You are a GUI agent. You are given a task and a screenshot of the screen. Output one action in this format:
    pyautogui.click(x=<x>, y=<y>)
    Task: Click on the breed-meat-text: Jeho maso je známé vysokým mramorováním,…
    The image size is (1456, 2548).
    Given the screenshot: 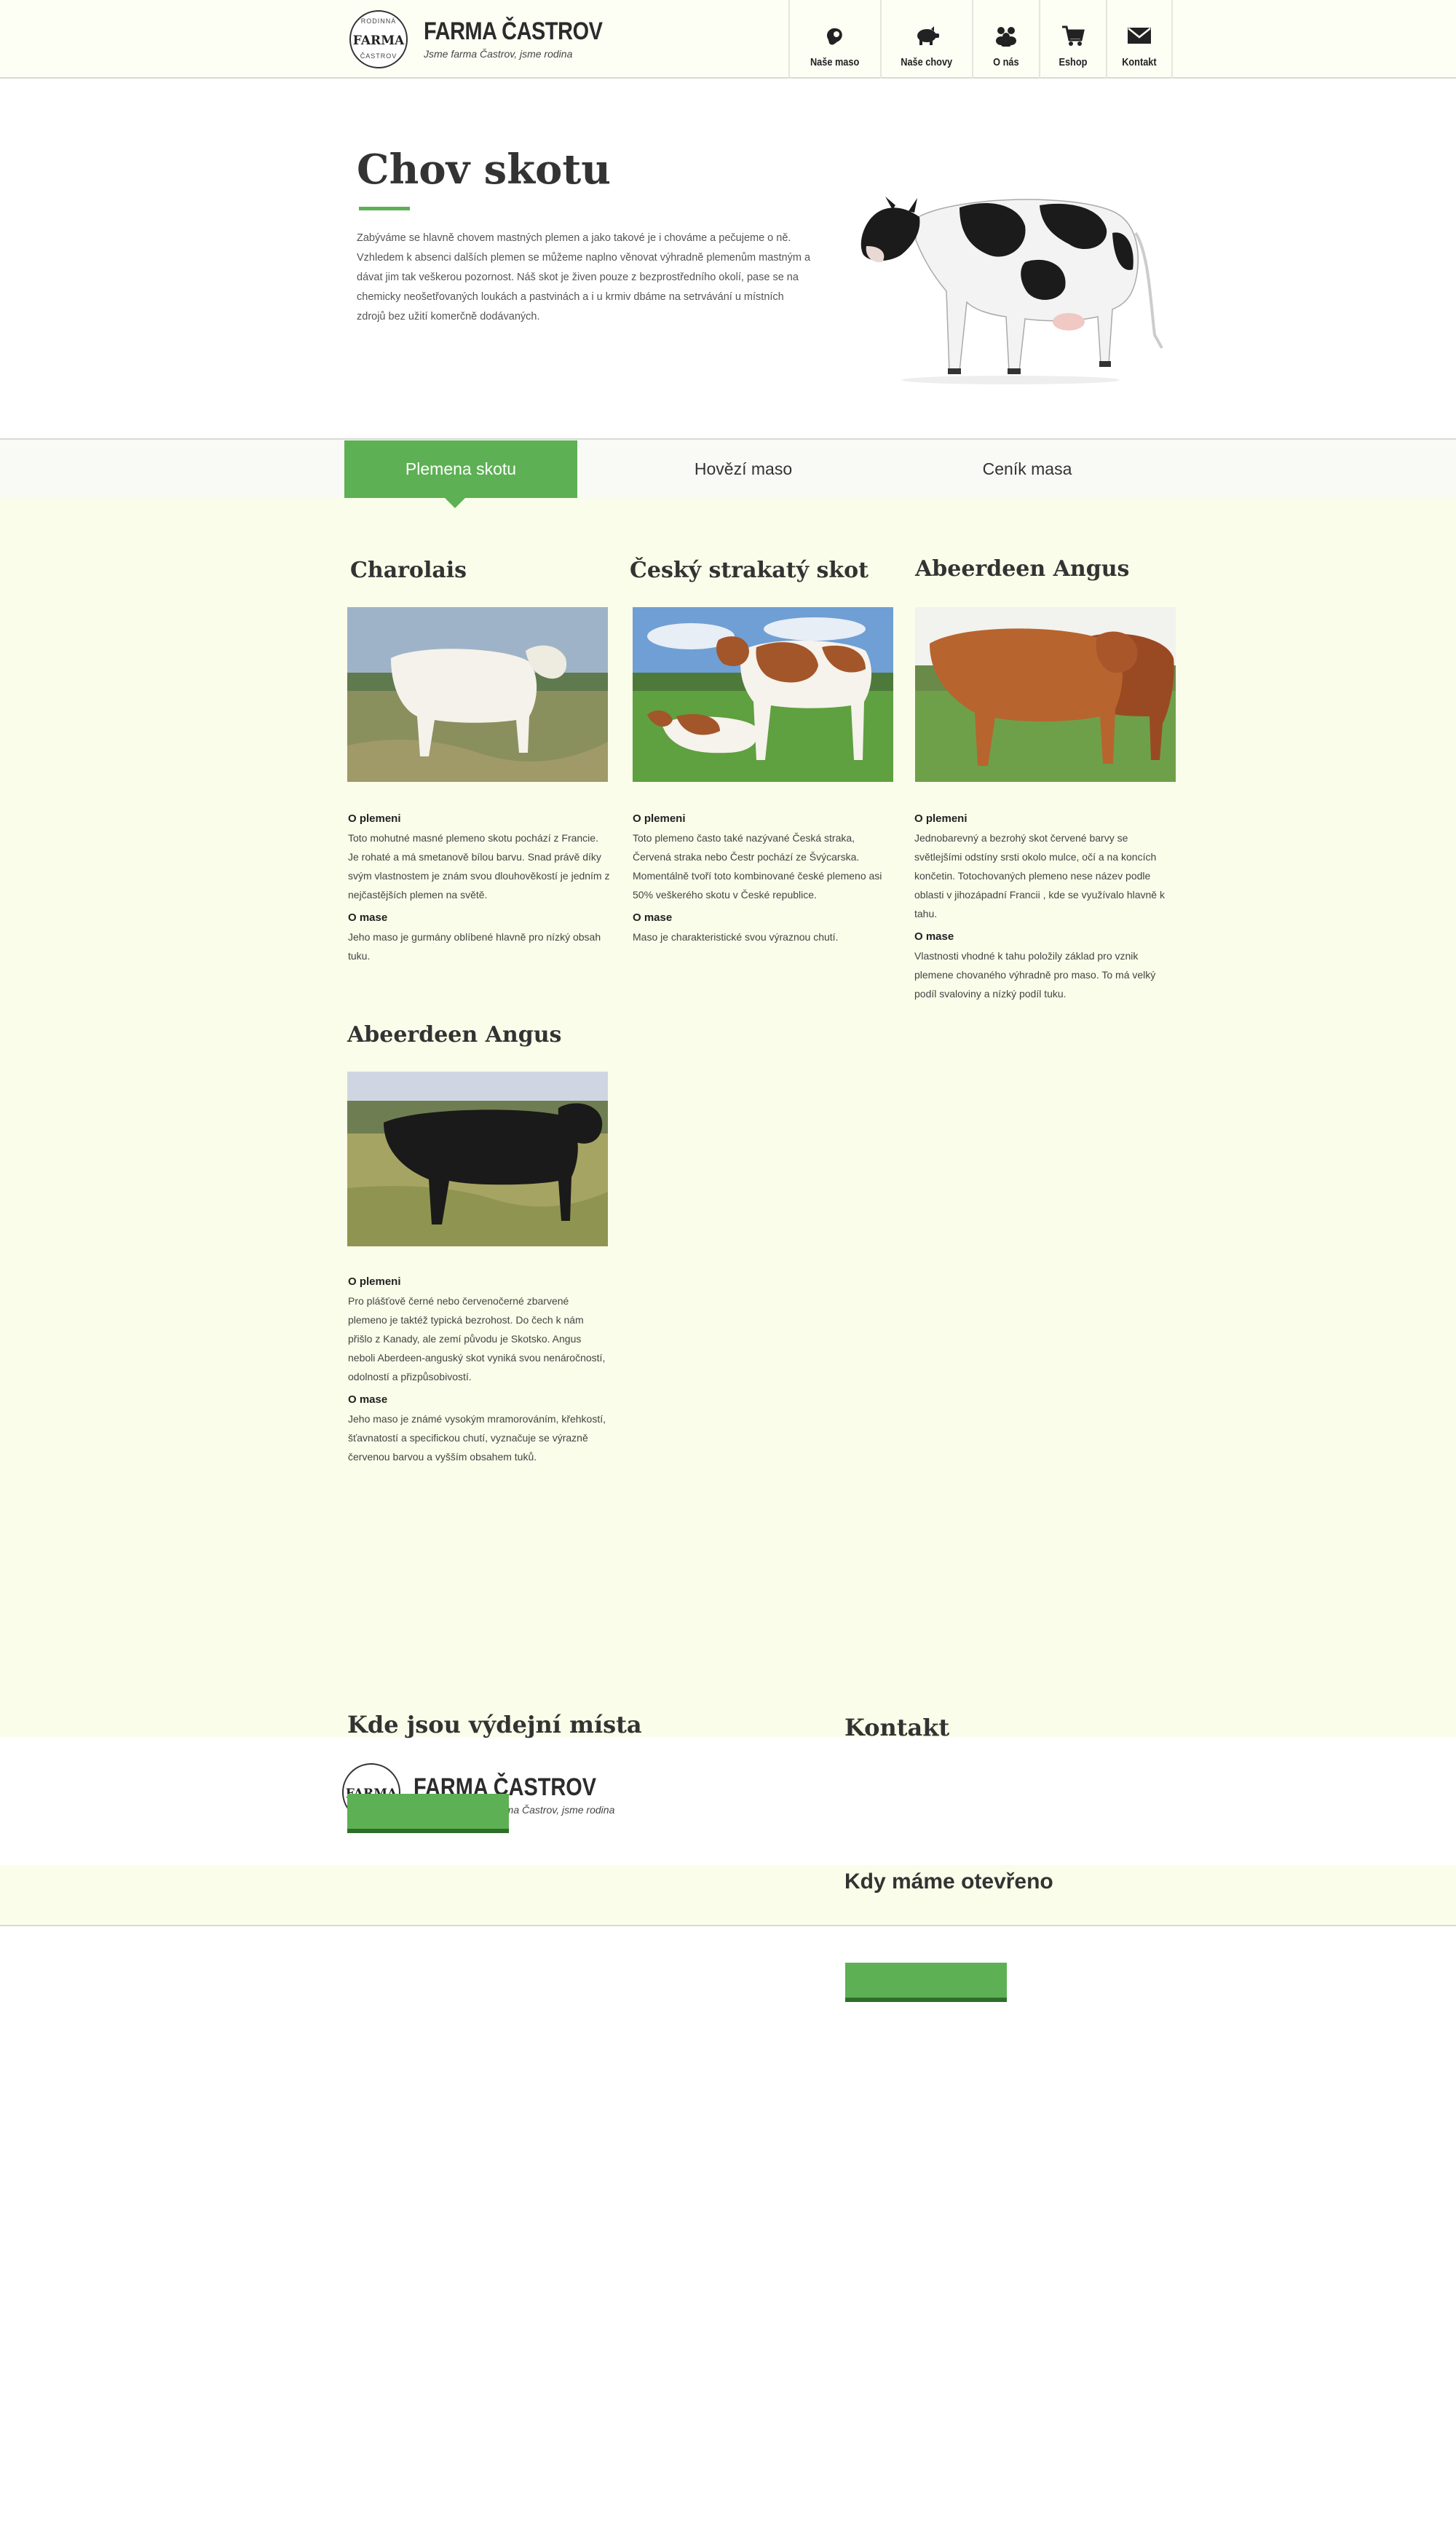 What is the action you would take?
    pyautogui.click(x=477, y=1438)
    